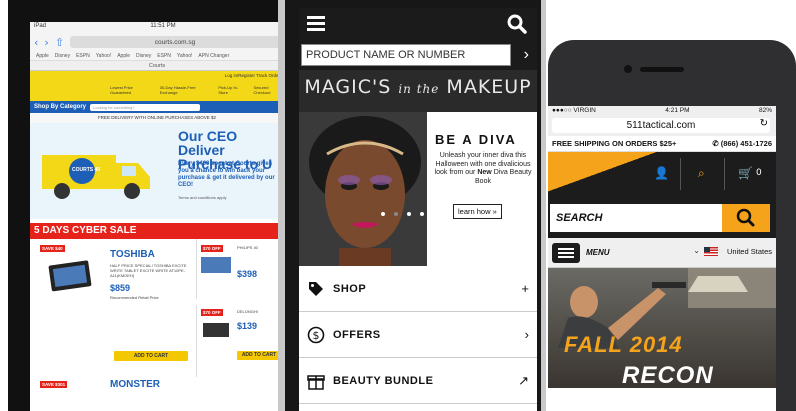  Describe the element at coordinates (701, 173) in the screenshot. I see `search-icon: ⌕` at that location.